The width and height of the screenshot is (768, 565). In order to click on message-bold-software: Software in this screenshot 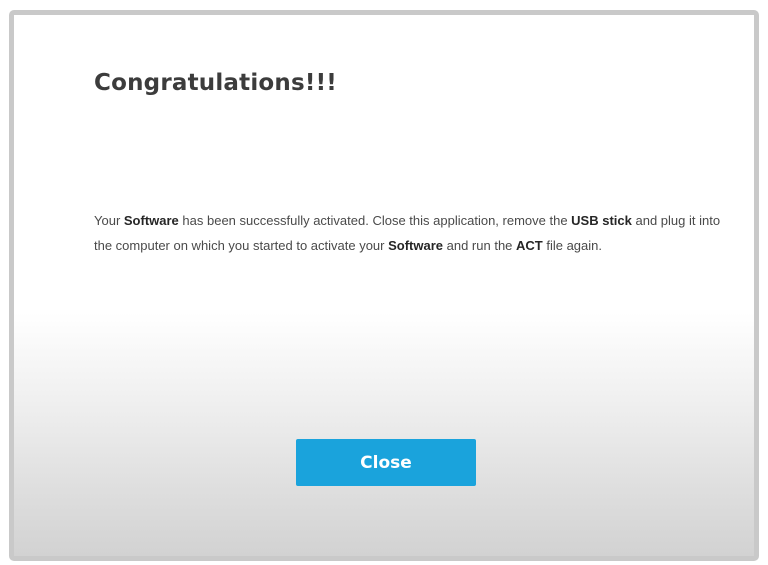, I will do `click(151, 220)`.